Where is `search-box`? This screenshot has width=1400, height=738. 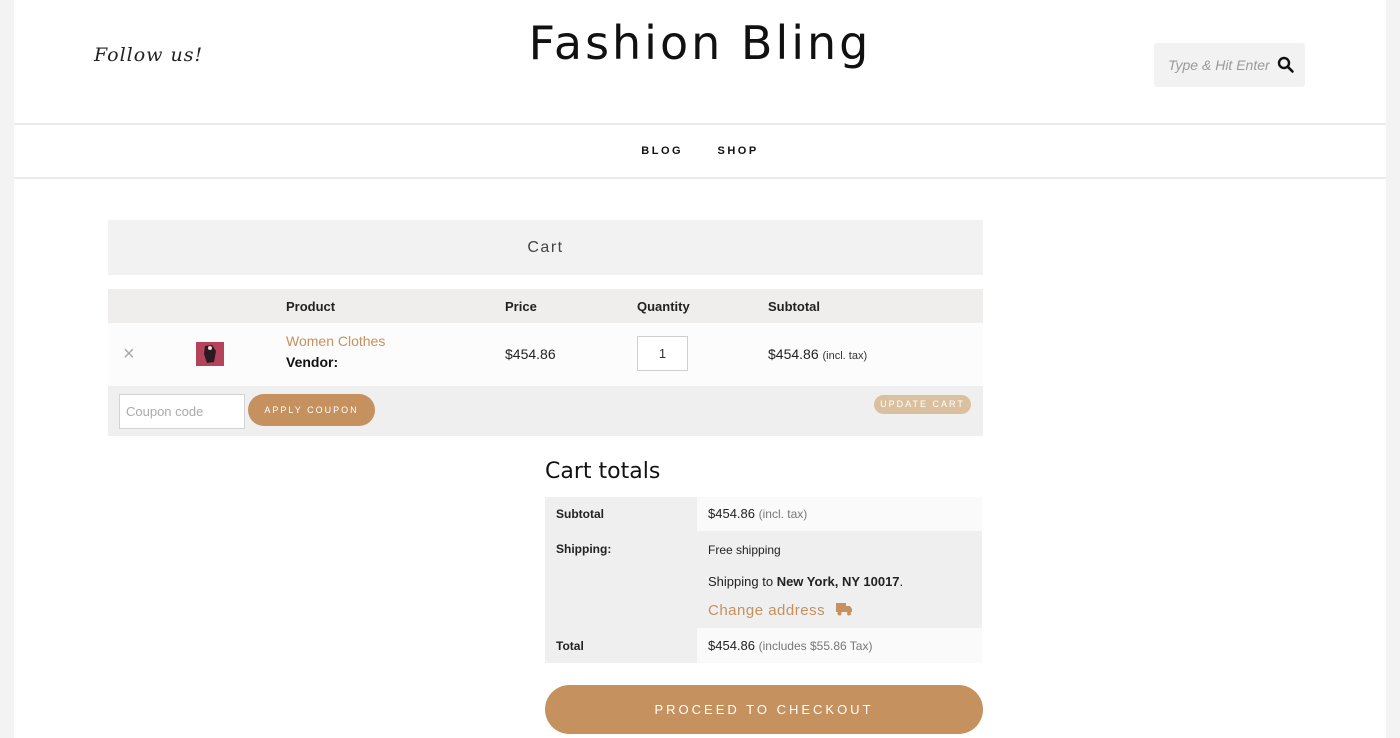
search-box is located at coordinates (1229, 65).